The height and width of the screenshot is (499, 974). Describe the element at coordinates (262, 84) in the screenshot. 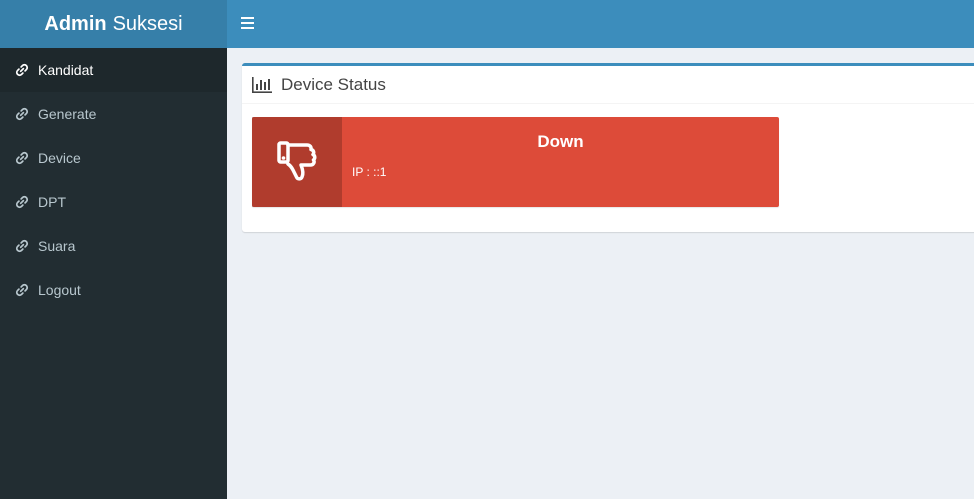

I see `bar-chart-icon` at that location.